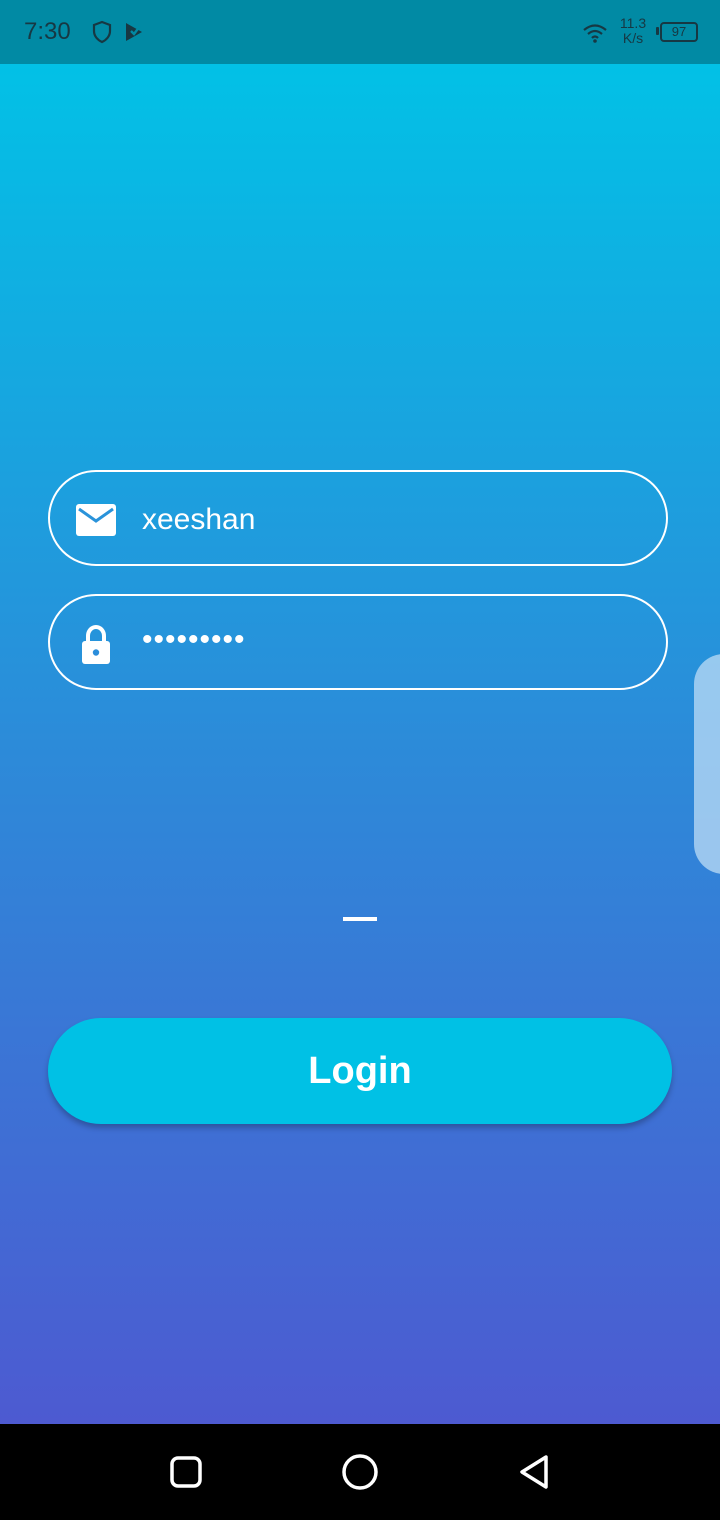  What do you see at coordinates (707, 764) in the screenshot?
I see `edge-panel-handle` at bounding box center [707, 764].